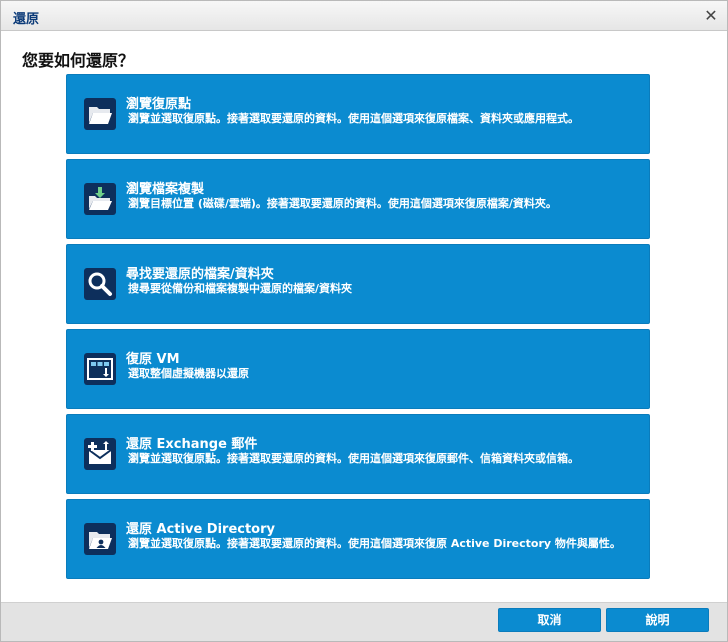 This screenshot has height=642, width=728. What do you see at coordinates (200, 274) in the screenshot?
I see `option-label: 尋找要還原的檔案/資料夾` at bounding box center [200, 274].